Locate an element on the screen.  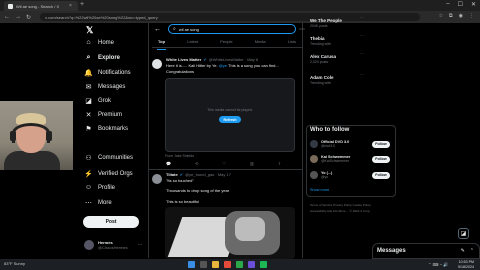
reload-icon: ↻ is located at coordinates (28, 17).